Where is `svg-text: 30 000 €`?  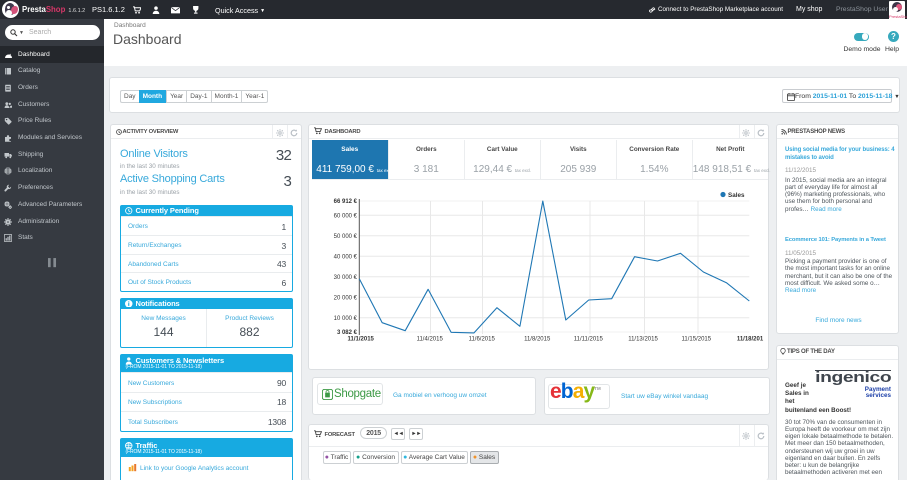
svg-text: 30 000 € is located at coordinates (346, 278).